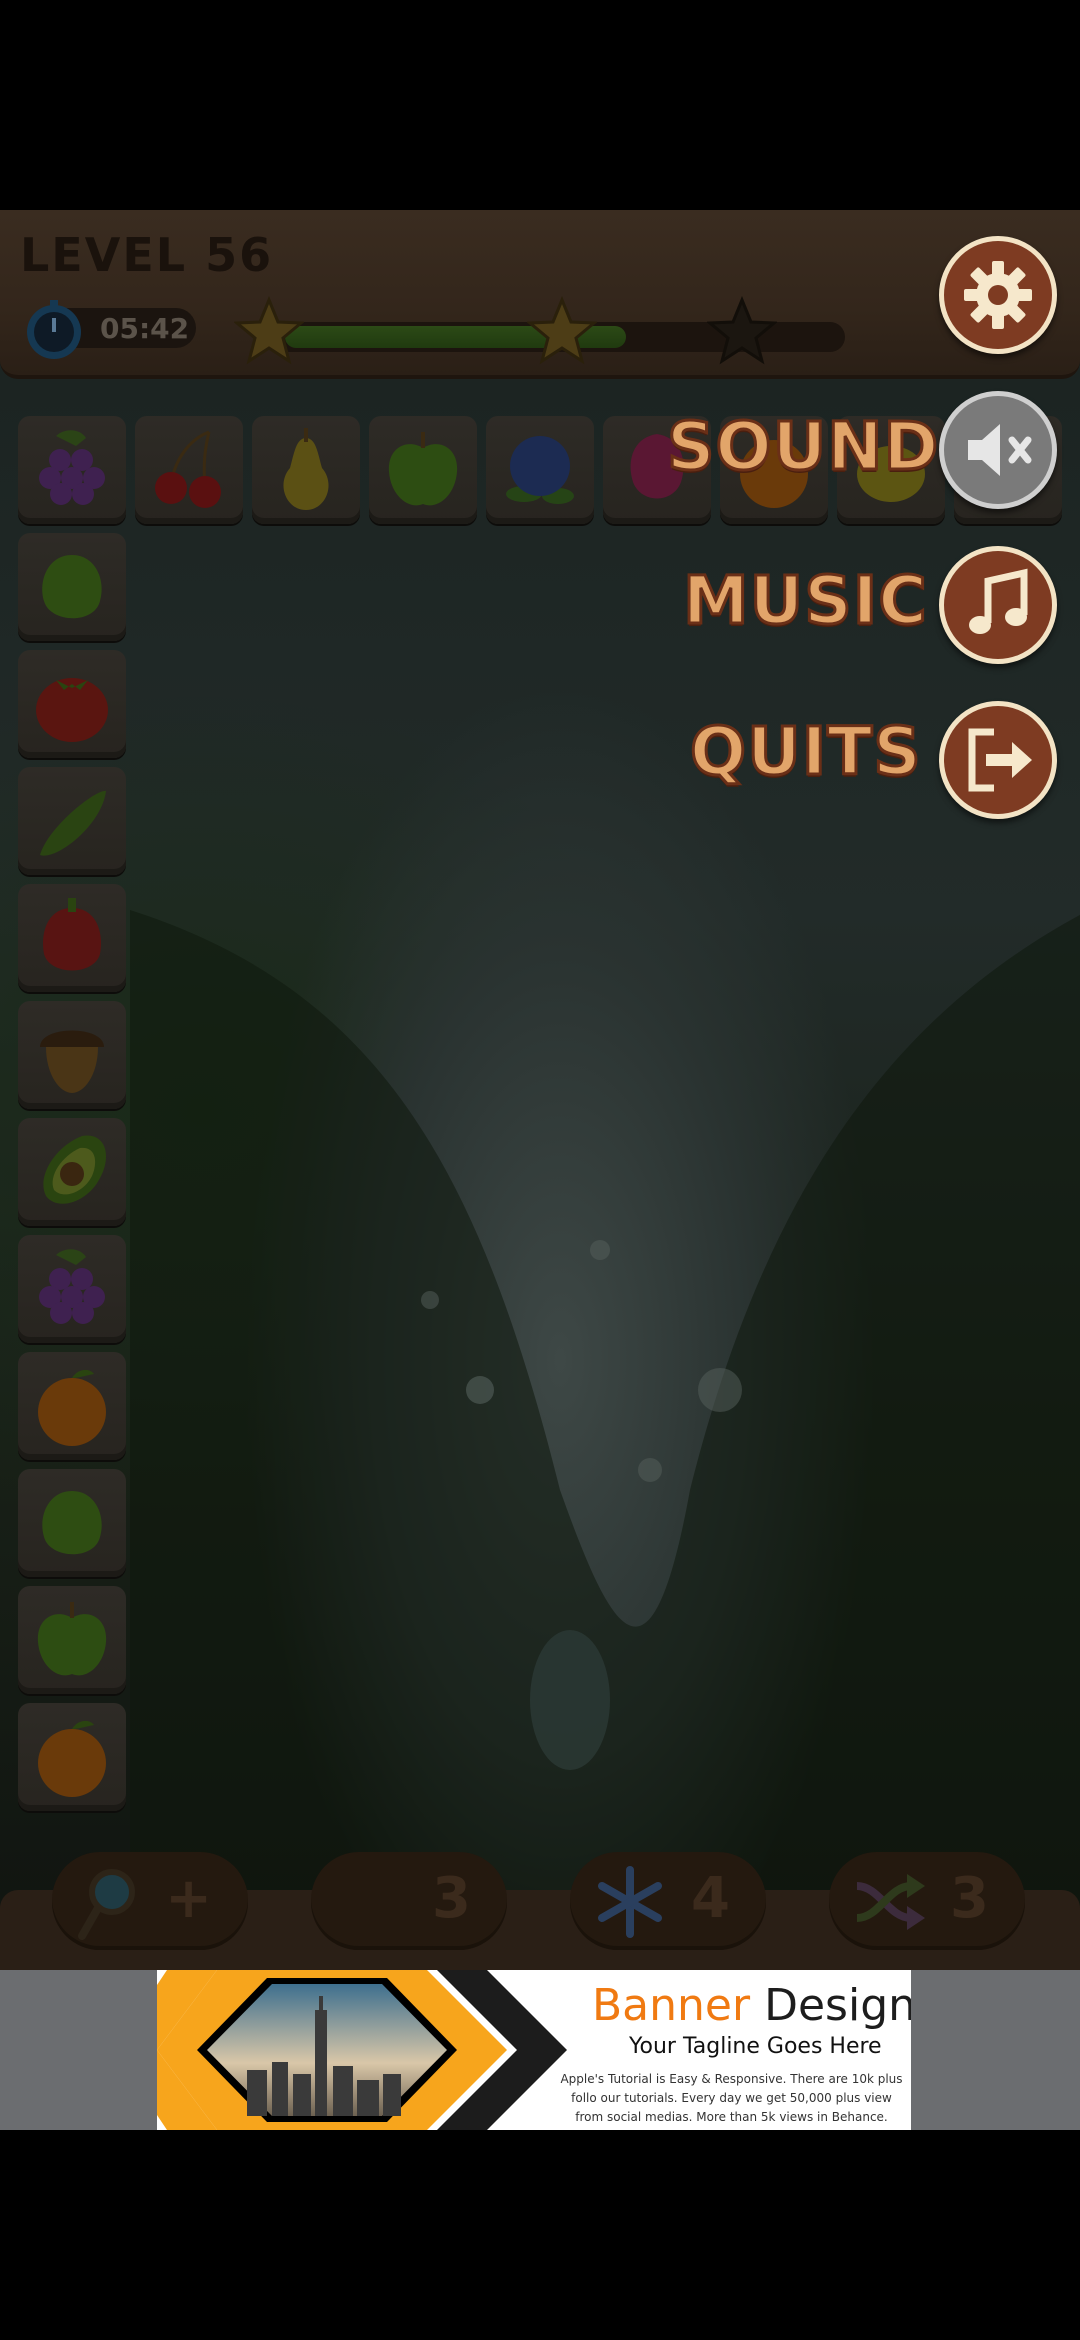  Describe the element at coordinates (72, 710) in the screenshot. I see `tomato-icon` at that location.